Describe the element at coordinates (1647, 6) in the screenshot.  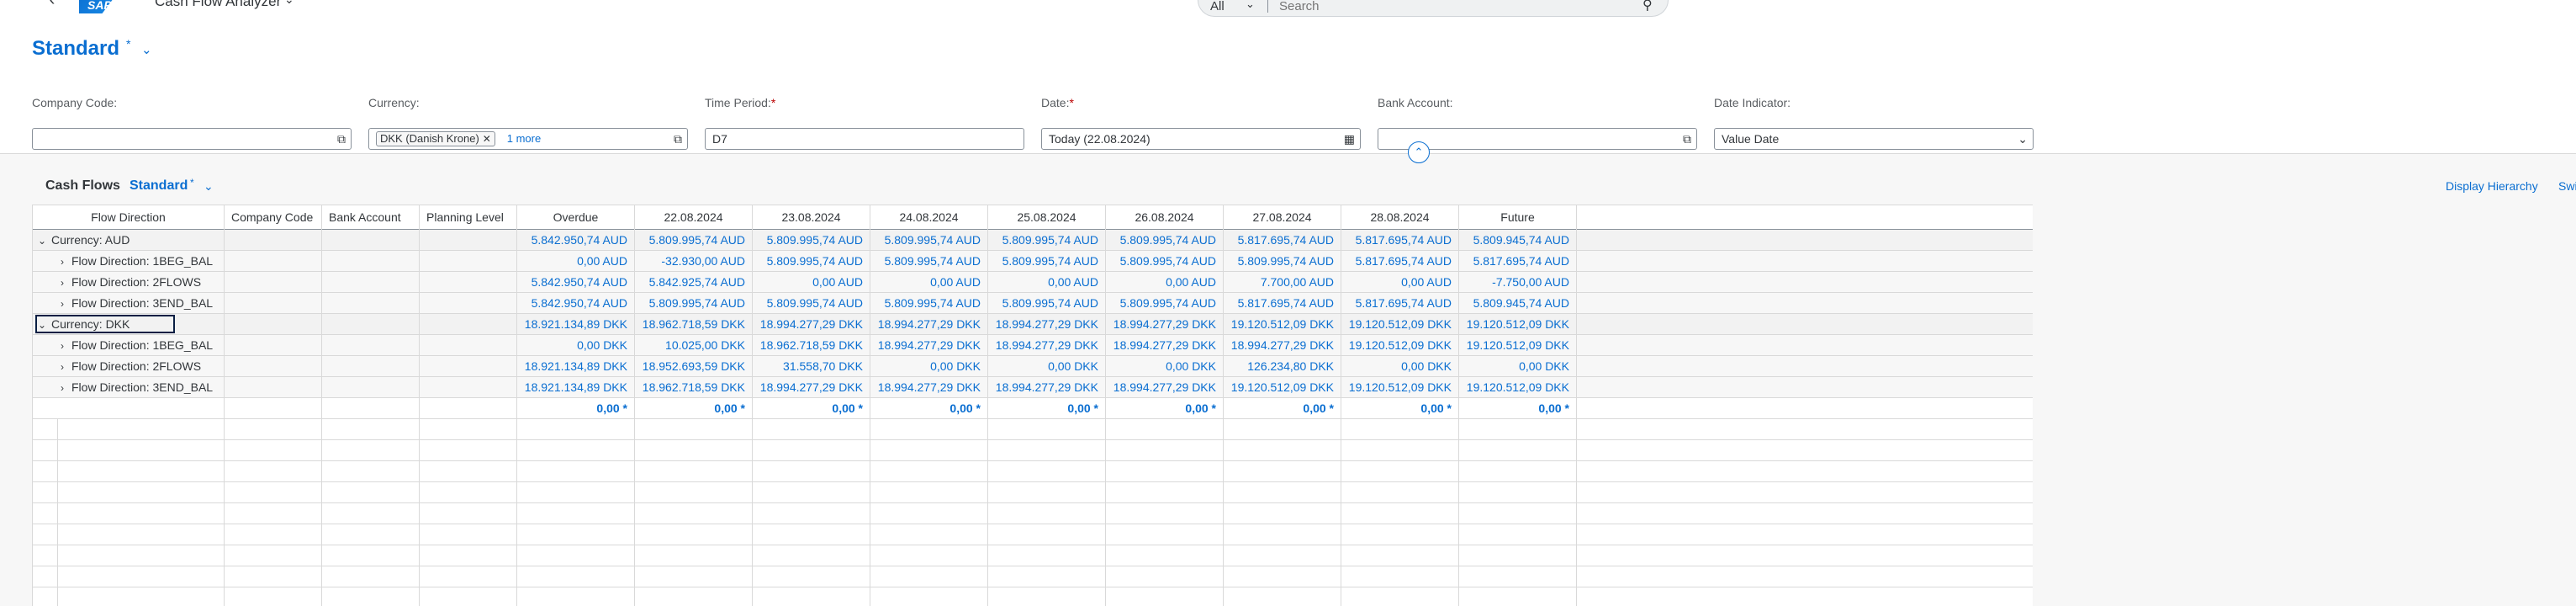
I see `search-icon: ⚲` at that location.